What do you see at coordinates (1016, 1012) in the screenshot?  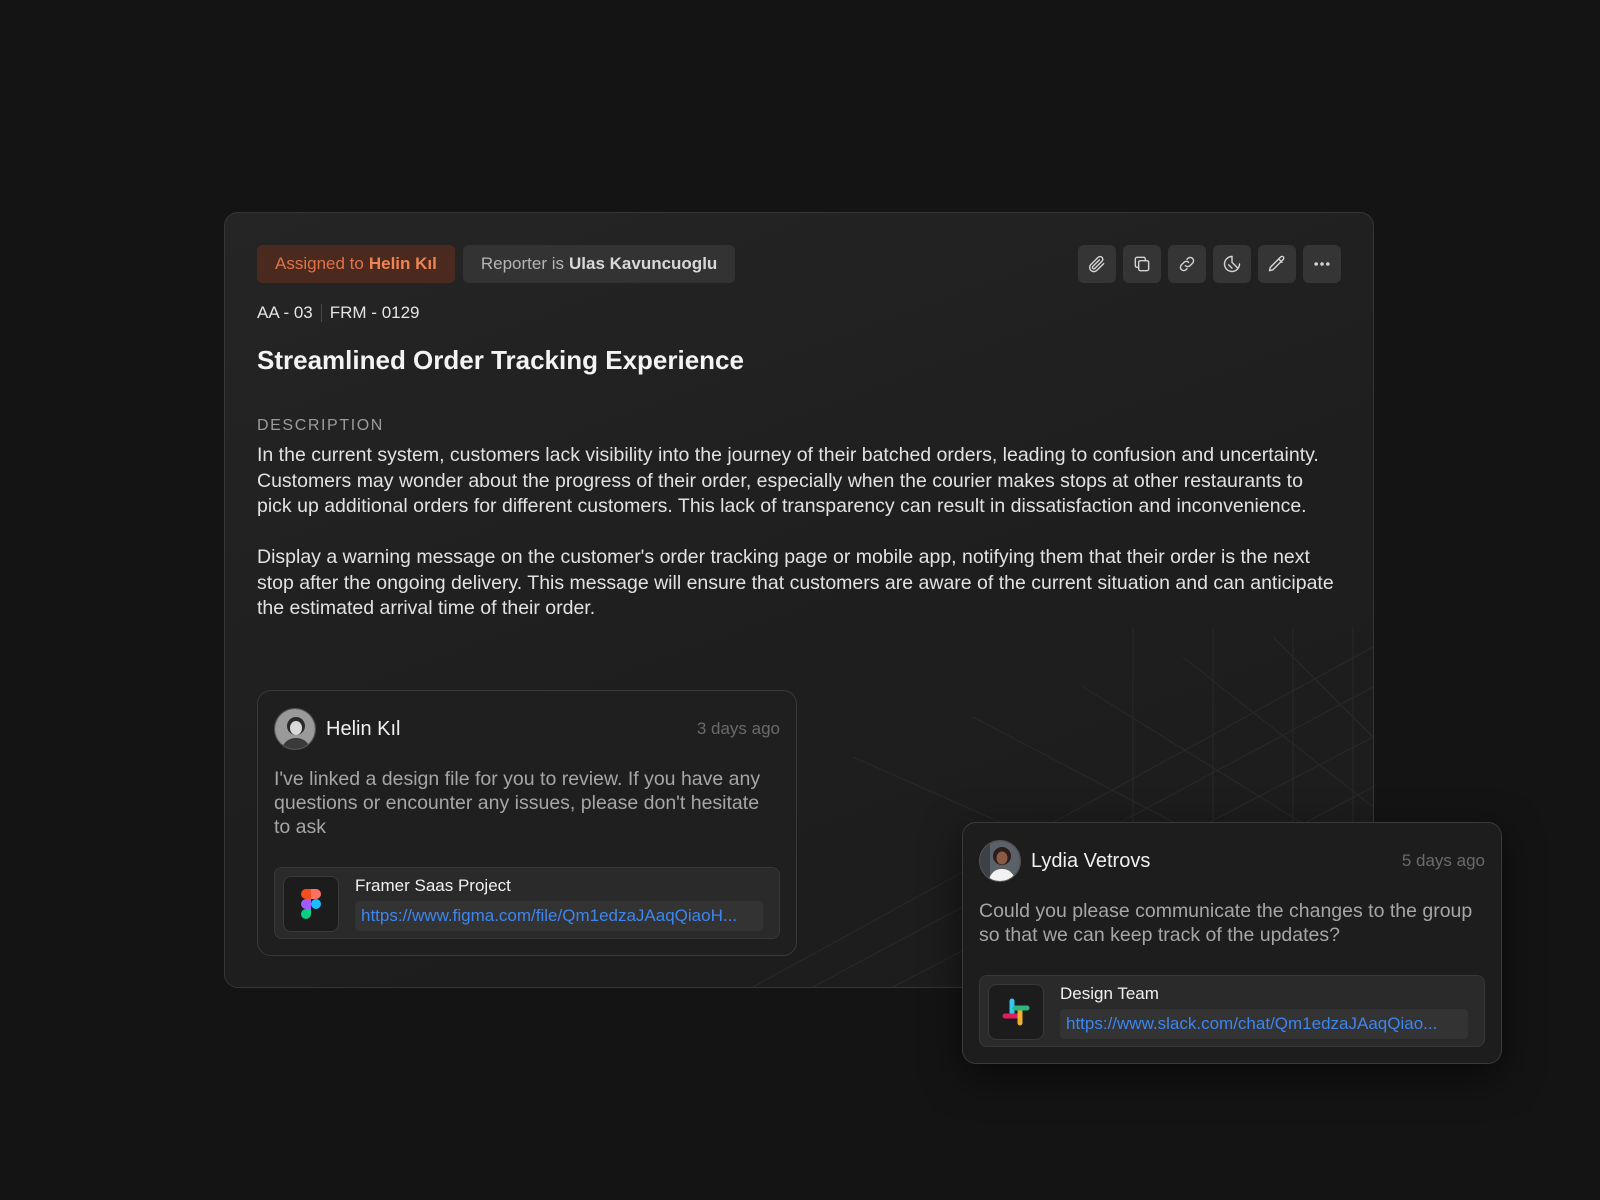 I see `slack-icon` at bounding box center [1016, 1012].